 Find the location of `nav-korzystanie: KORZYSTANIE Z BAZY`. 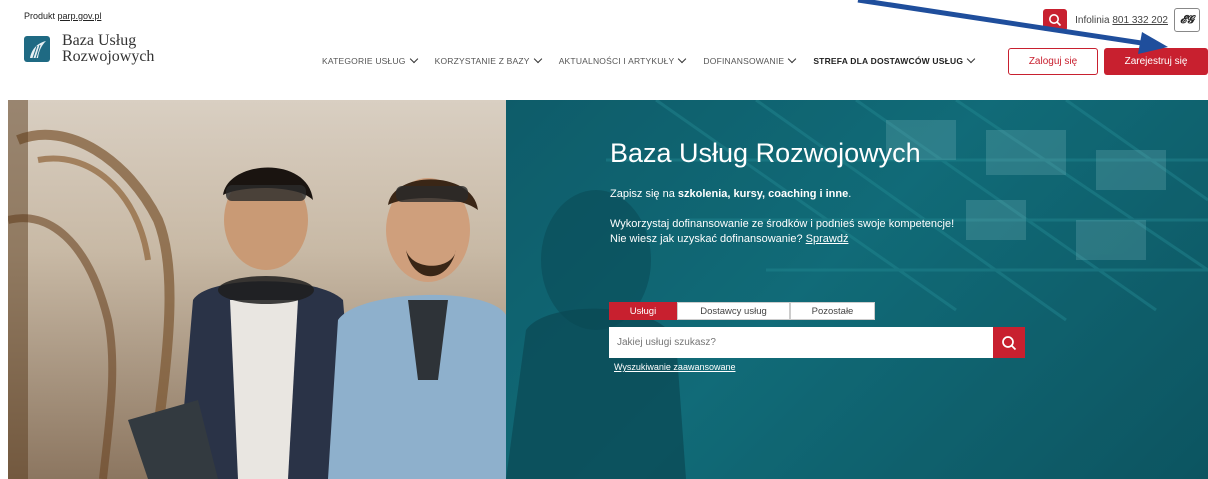

nav-korzystanie: KORZYSTANIE Z BAZY is located at coordinates (488, 60).